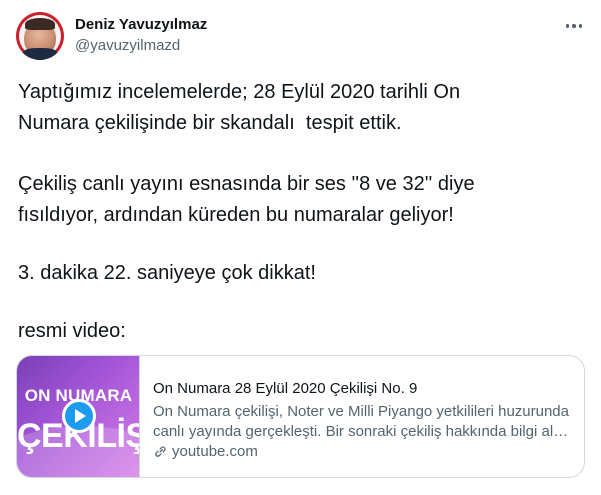 This screenshot has width=601, height=495. What do you see at coordinates (72, 331) in the screenshot?
I see `tweet-text-line: resmi video:` at bounding box center [72, 331].